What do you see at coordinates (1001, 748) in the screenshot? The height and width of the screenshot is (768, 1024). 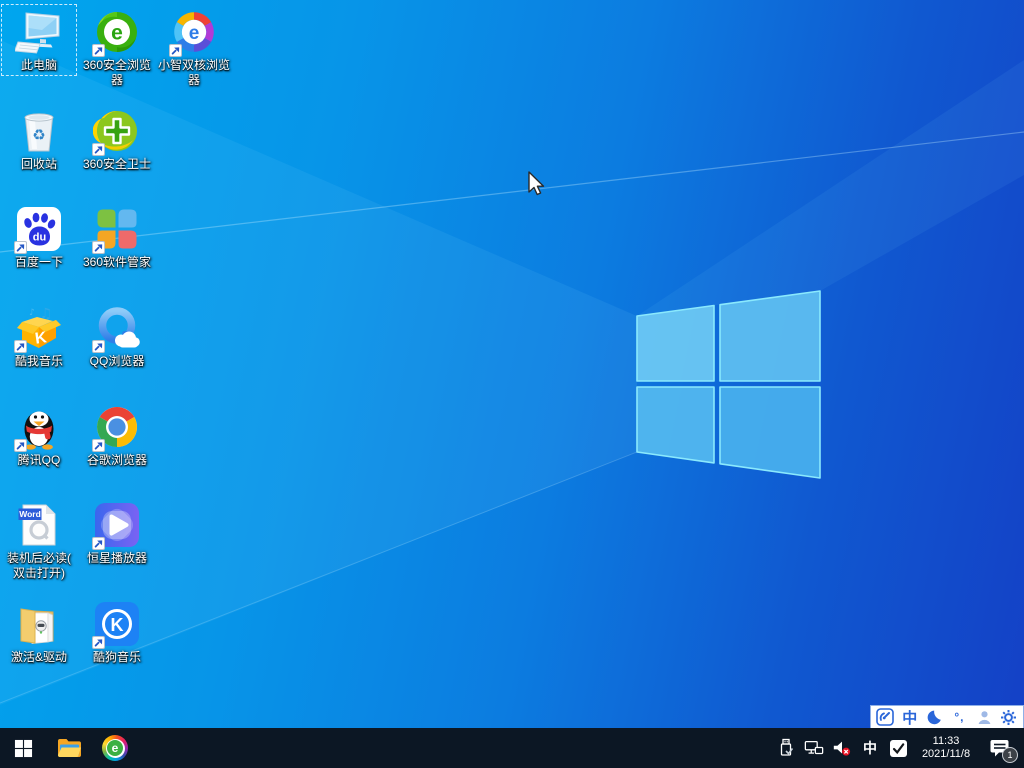 I see `action-center-button: 1` at bounding box center [1001, 748].